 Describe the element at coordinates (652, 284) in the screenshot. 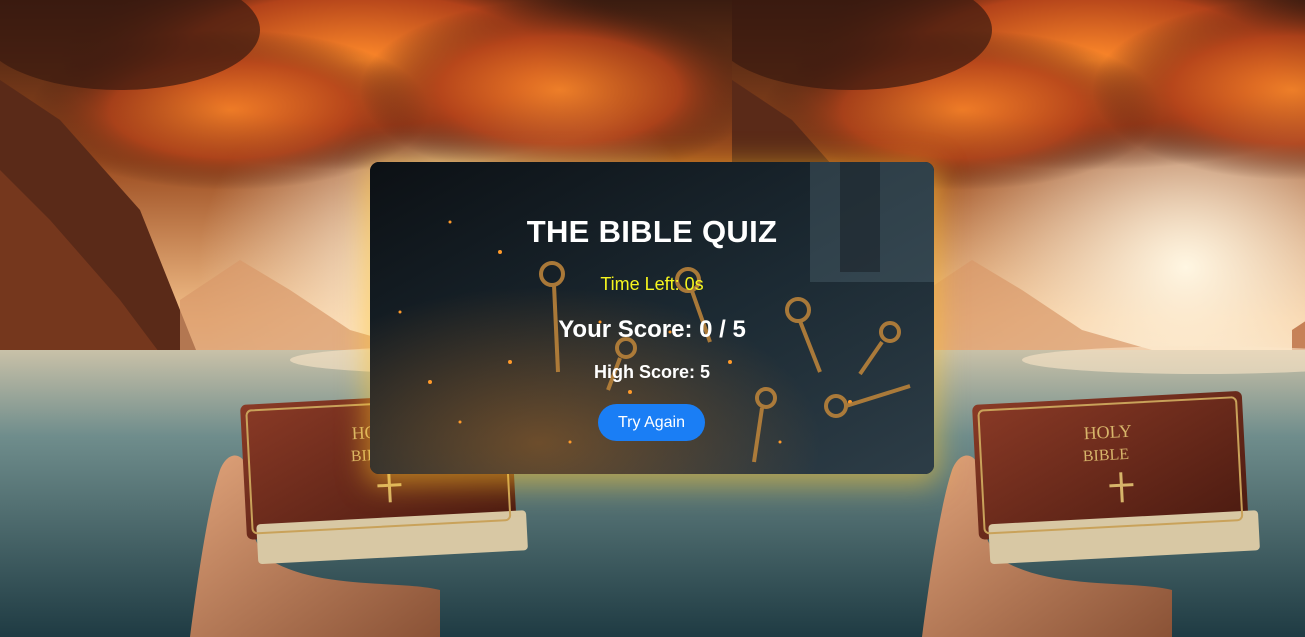

I see `time-left-label: Time Left: 0s` at that location.